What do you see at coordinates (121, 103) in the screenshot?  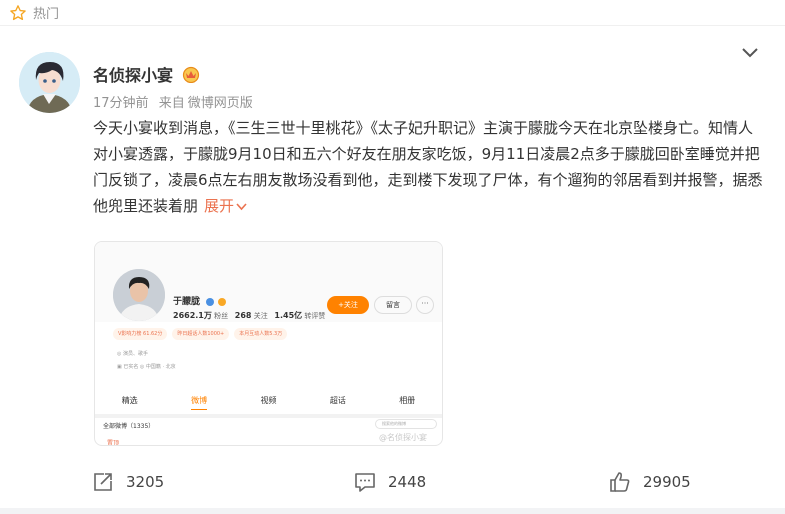 I see `post-time: 17分钟前` at bounding box center [121, 103].